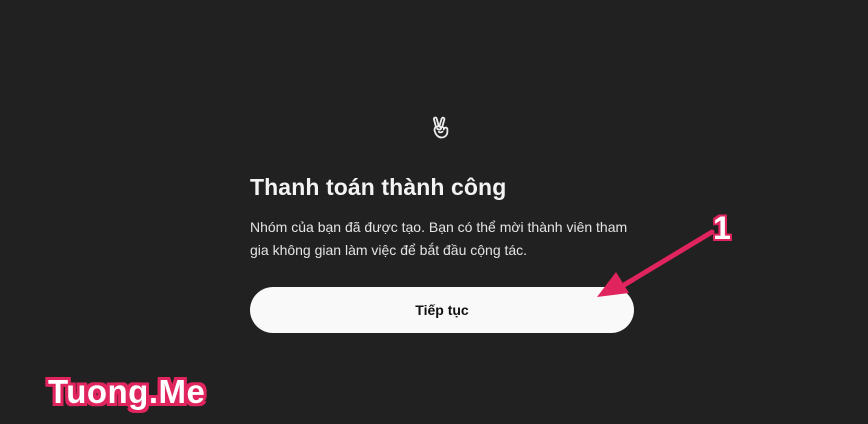 The width and height of the screenshot is (868, 424). Describe the element at coordinates (442, 310) in the screenshot. I see `continue-button: Tiếp tục` at that location.